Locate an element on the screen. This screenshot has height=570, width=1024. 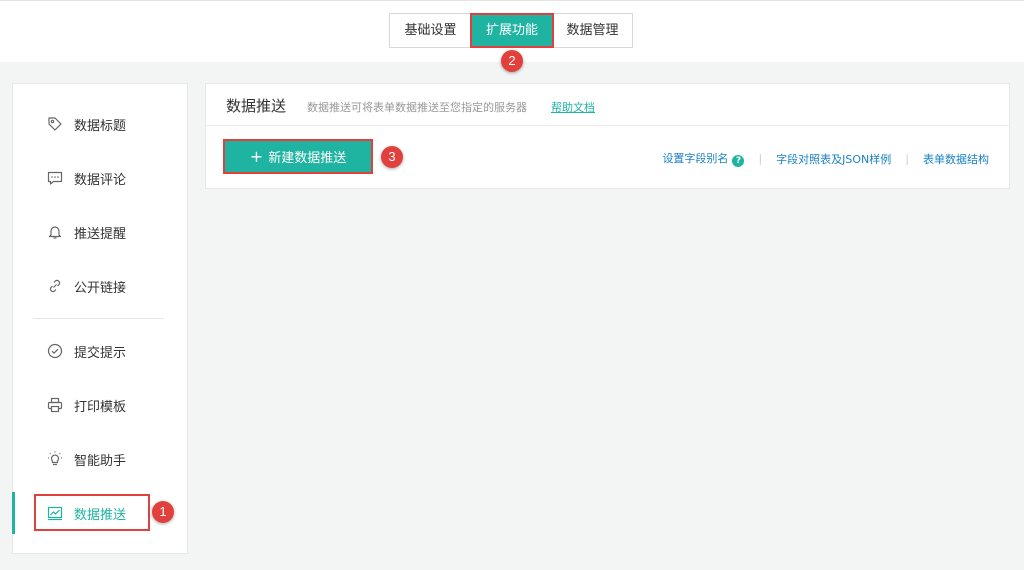
sidebar-item-label: 数据评论 is located at coordinates (100, 180).